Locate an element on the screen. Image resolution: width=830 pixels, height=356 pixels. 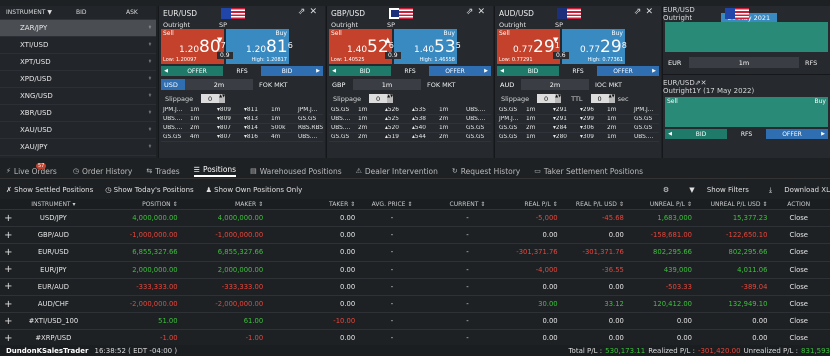
order-type-options: IOC MKT is located at coordinates (608, 85).